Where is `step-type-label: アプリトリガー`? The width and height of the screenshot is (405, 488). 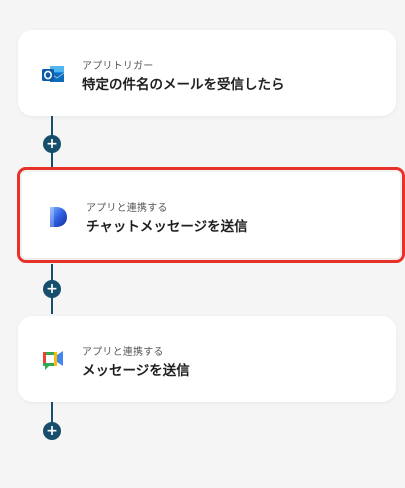
step-type-label: アプリトリガー is located at coordinates (118, 66).